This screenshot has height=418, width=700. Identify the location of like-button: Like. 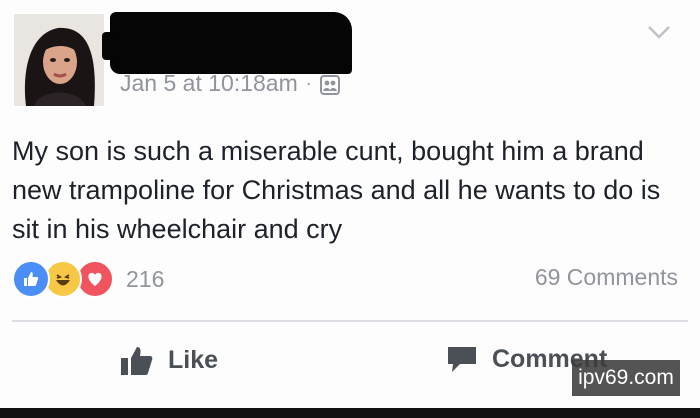
(169, 360).